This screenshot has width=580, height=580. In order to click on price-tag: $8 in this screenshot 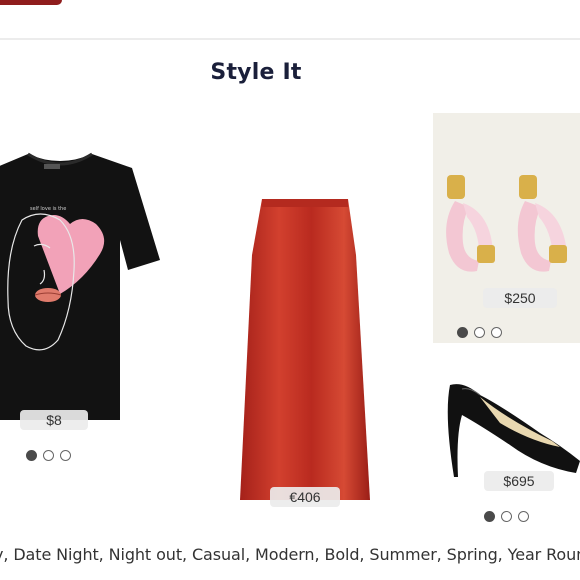, I will do `click(54, 420)`.